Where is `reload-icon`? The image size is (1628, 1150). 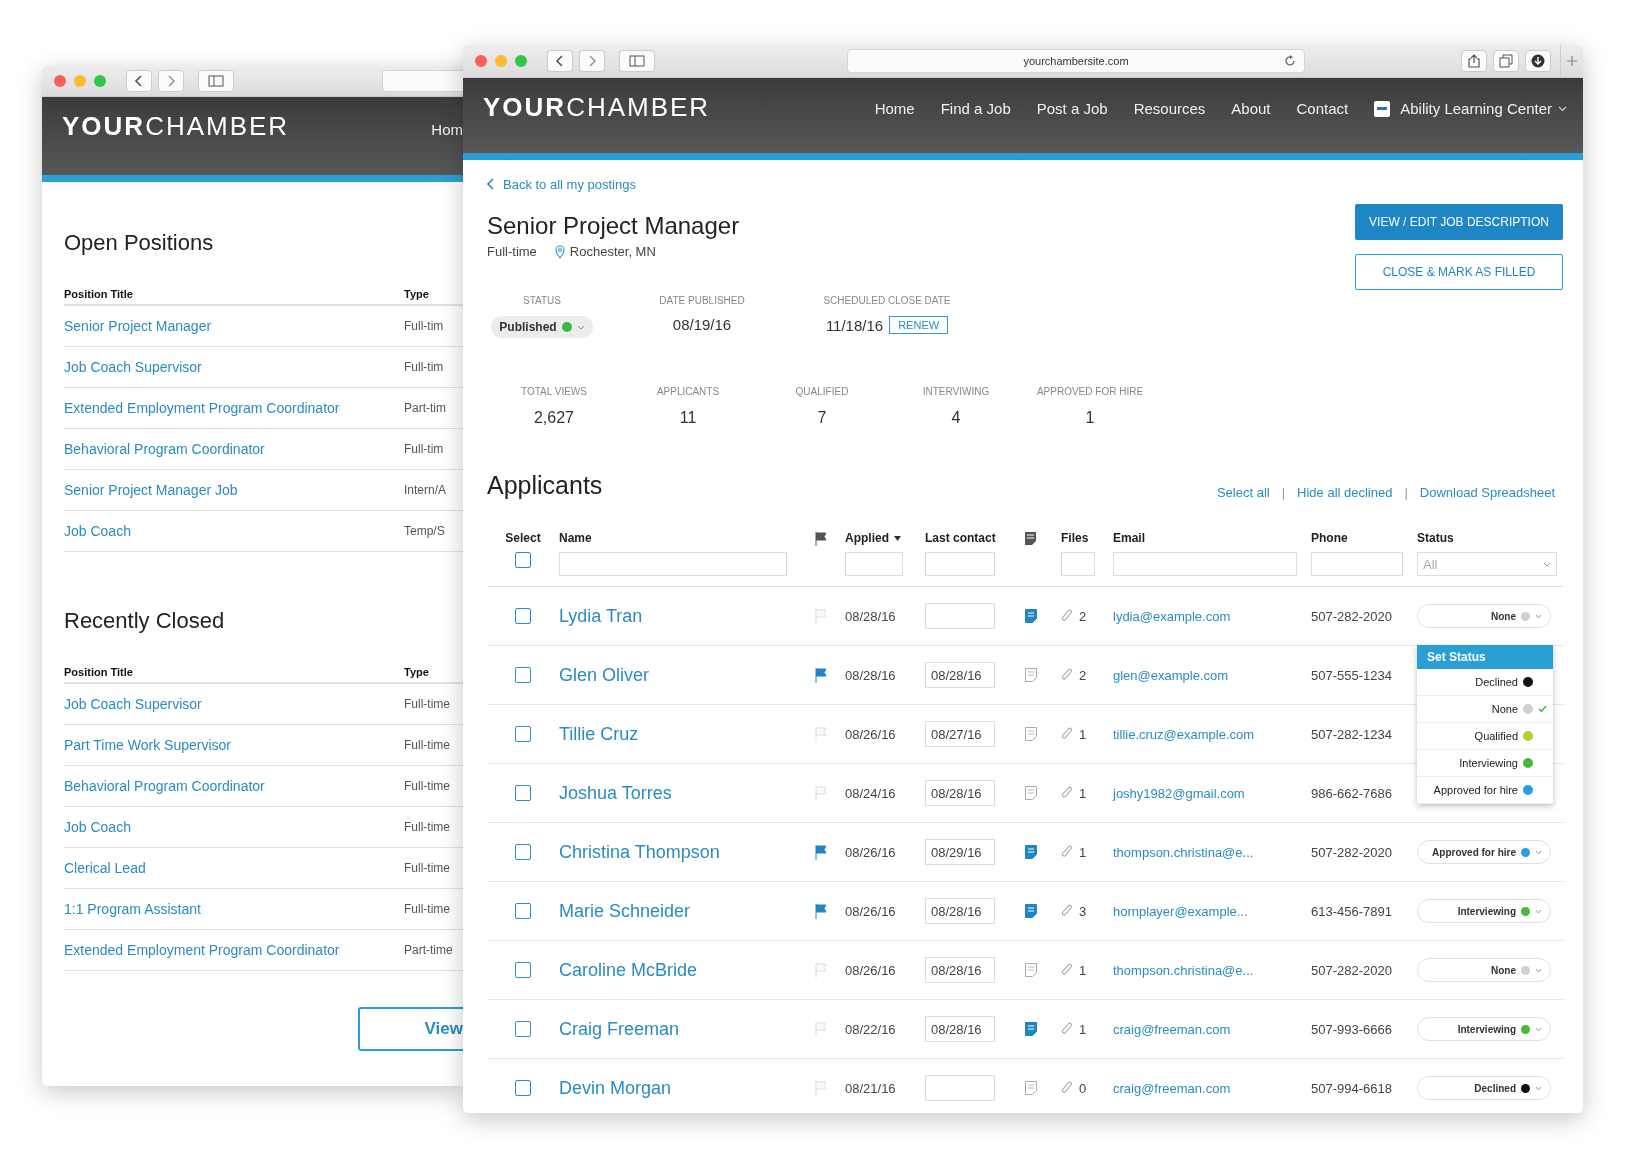 reload-icon is located at coordinates (1290, 61).